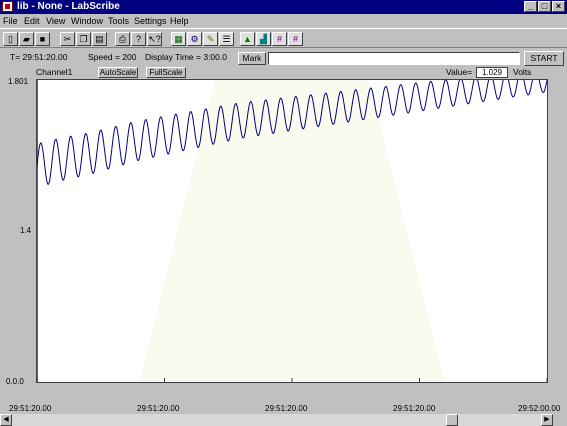 The height and width of the screenshot is (426, 567). Describe the element at coordinates (10, 39) in the screenshot. I see `new-file-icon: ▯` at that location.